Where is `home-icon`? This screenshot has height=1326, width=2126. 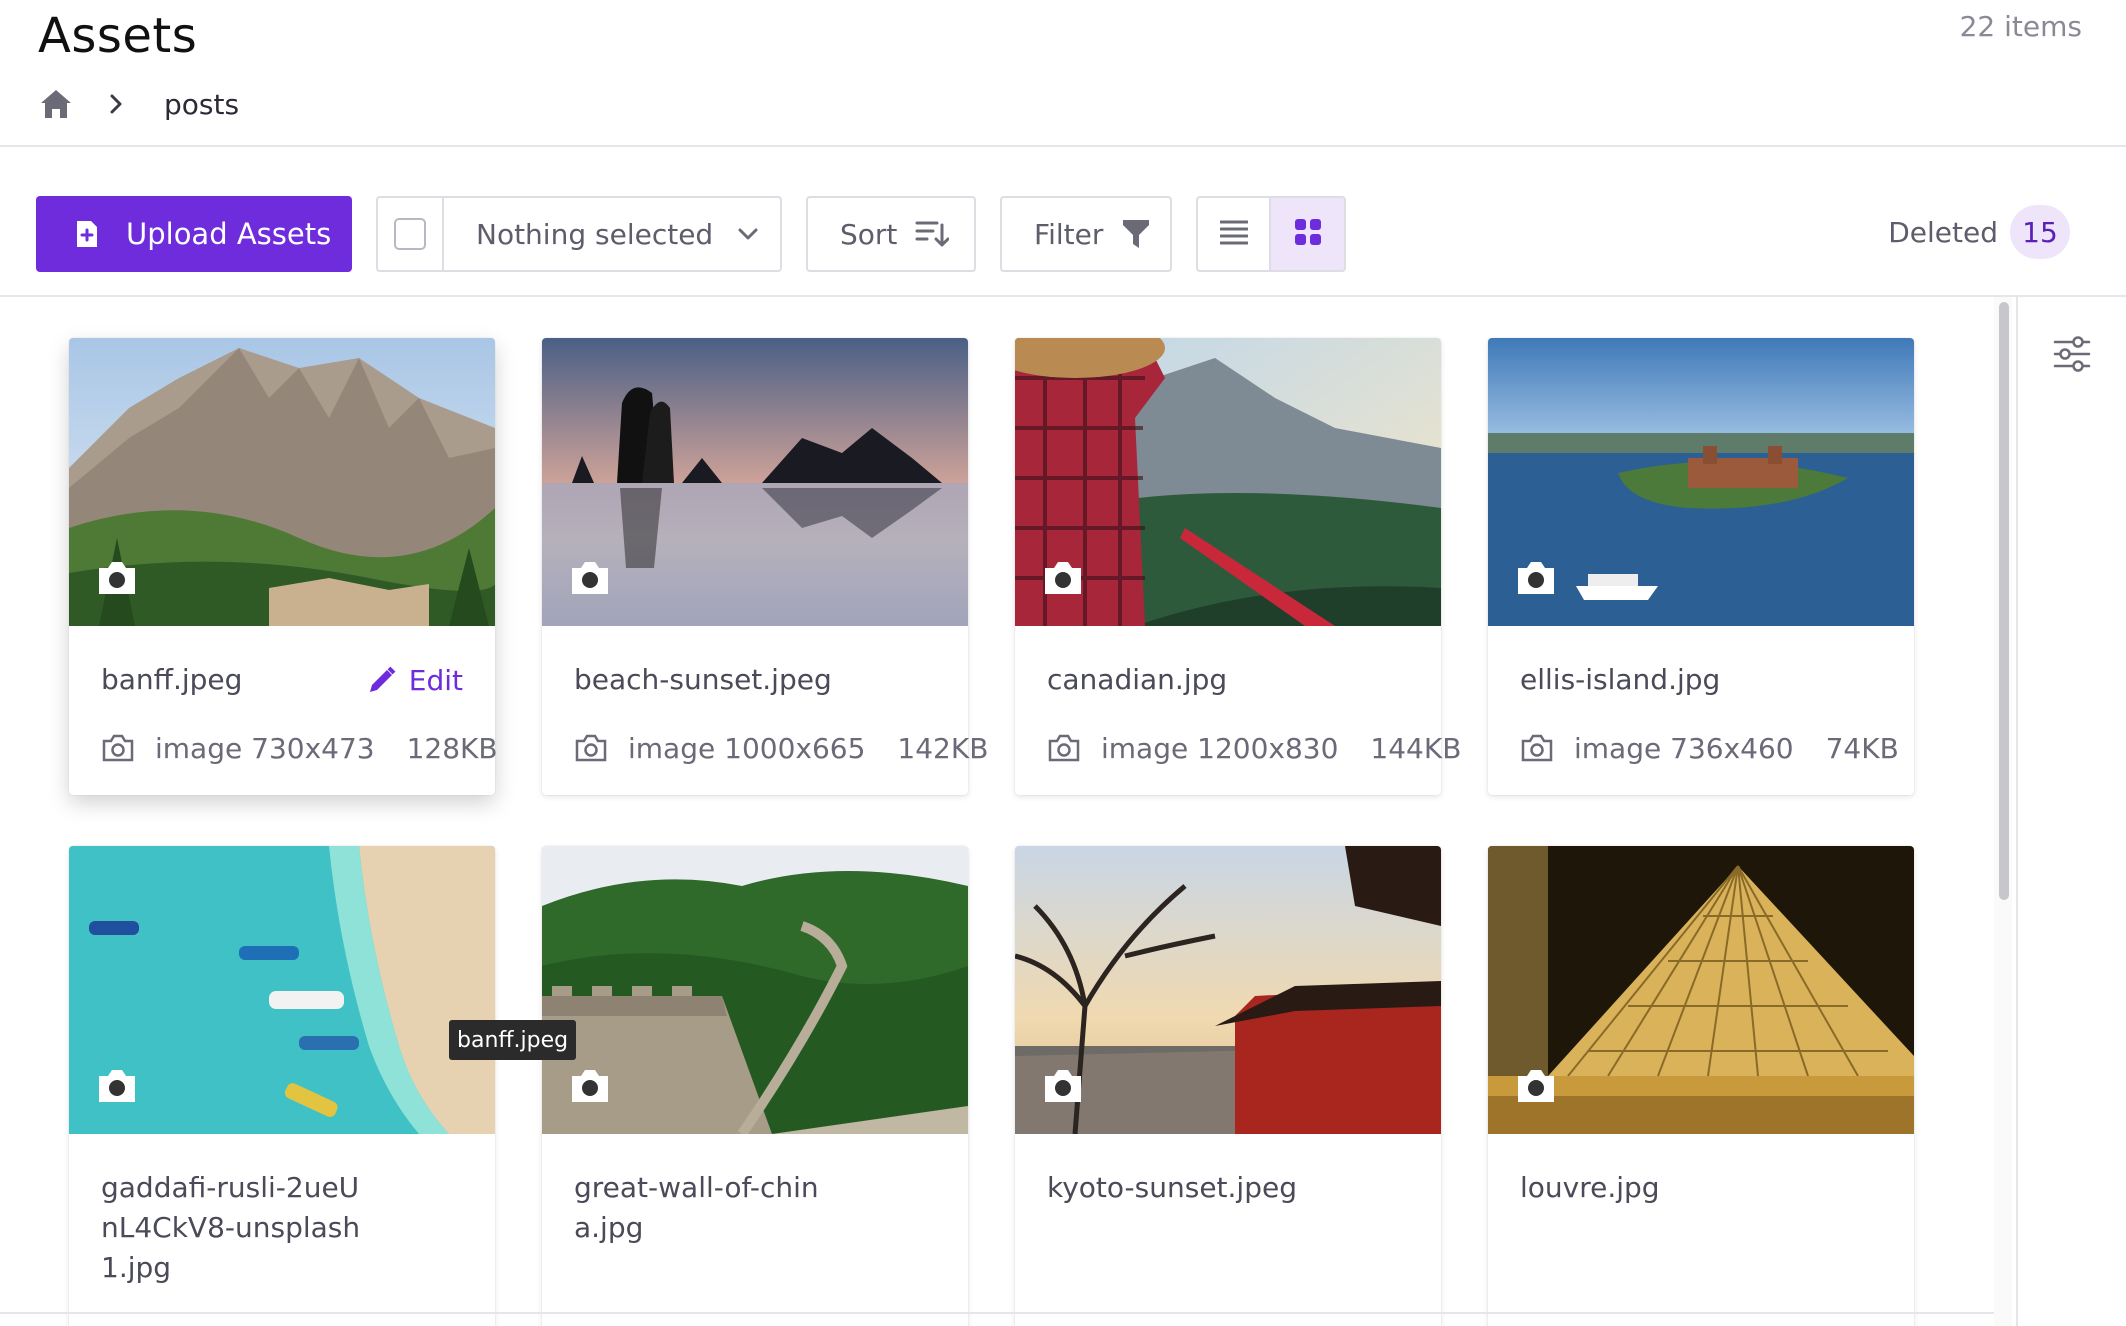 home-icon is located at coordinates (56, 104).